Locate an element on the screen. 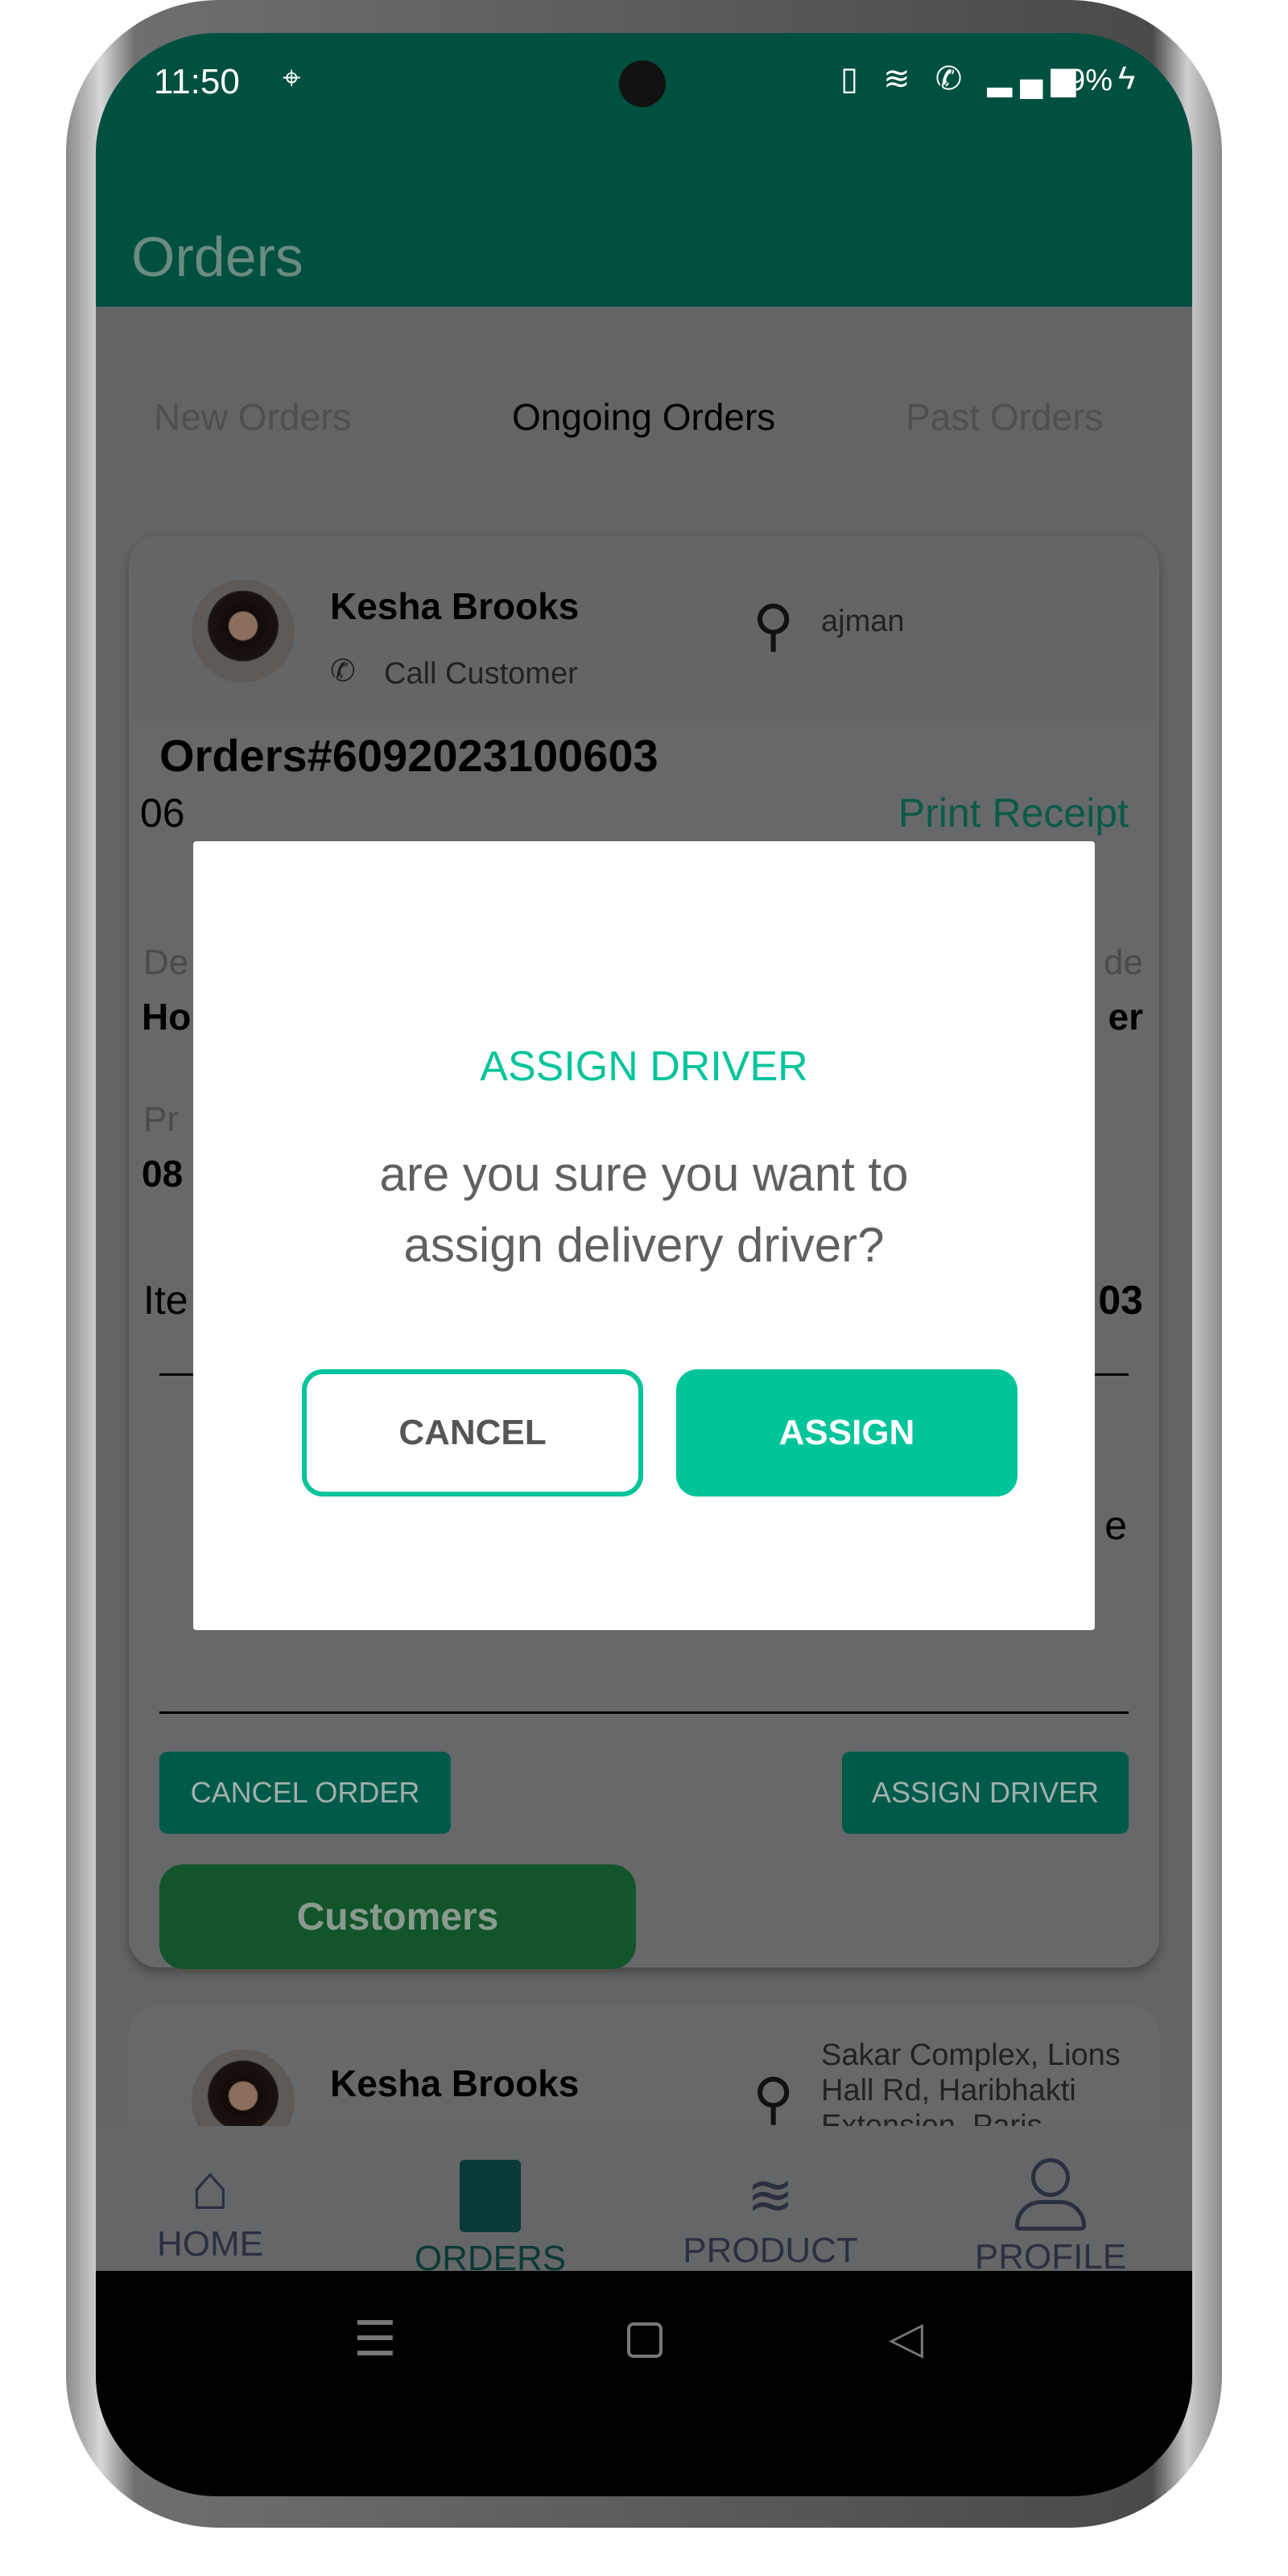 Image resolution: width=1288 pixels, height=2576 pixels. status-bar: 11:50 ⌖ ▯ ≋ ✆ ▂▄▆ 29% ϟ is located at coordinates (644, 89).